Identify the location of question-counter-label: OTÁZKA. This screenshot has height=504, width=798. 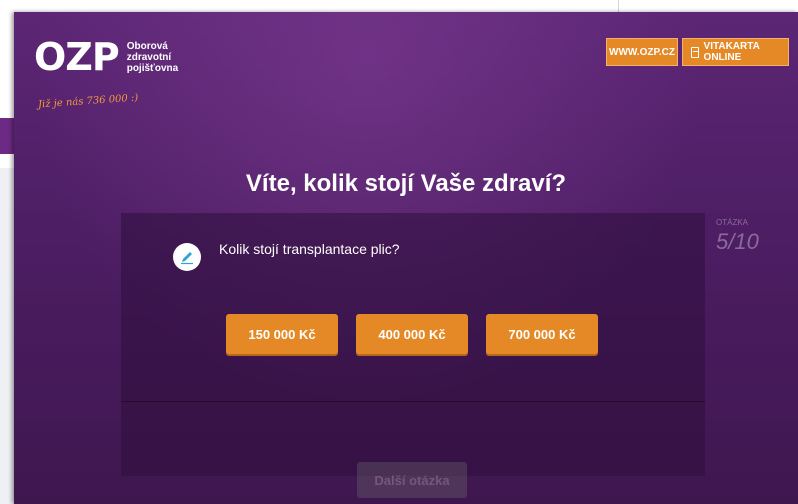
(732, 222).